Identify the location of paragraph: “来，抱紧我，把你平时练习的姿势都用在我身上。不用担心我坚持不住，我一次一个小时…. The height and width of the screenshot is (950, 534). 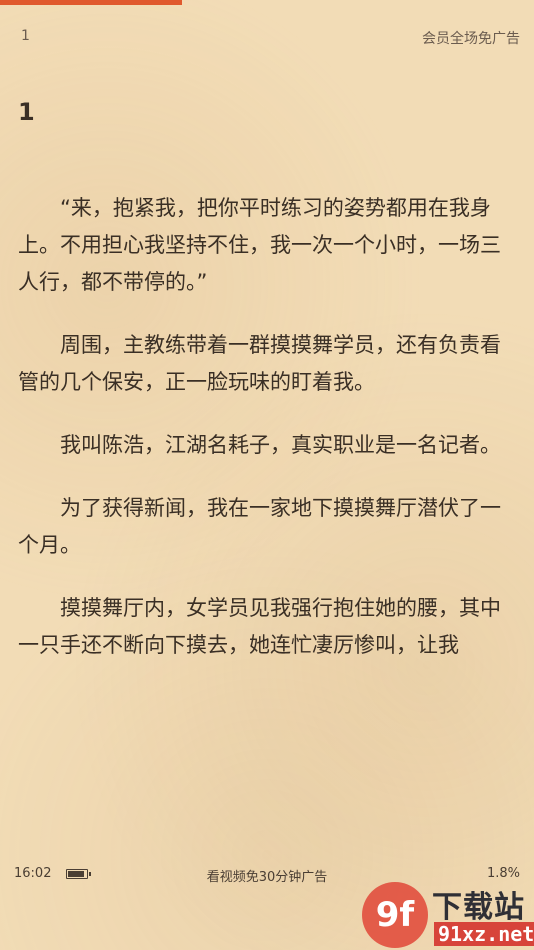
(259, 245).